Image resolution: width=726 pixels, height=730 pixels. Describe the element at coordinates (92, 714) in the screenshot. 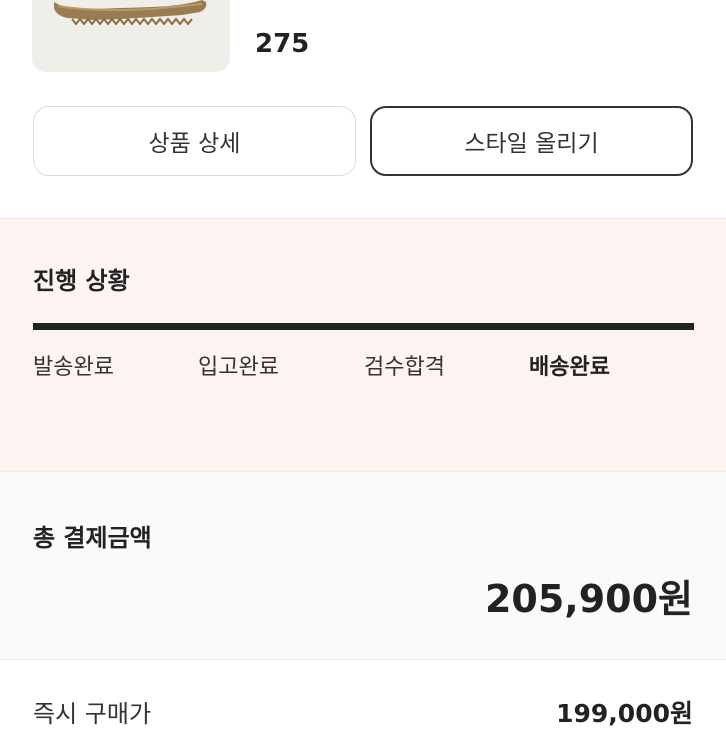

I see `instant-buy-price-label: 즉시 구매가` at that location.